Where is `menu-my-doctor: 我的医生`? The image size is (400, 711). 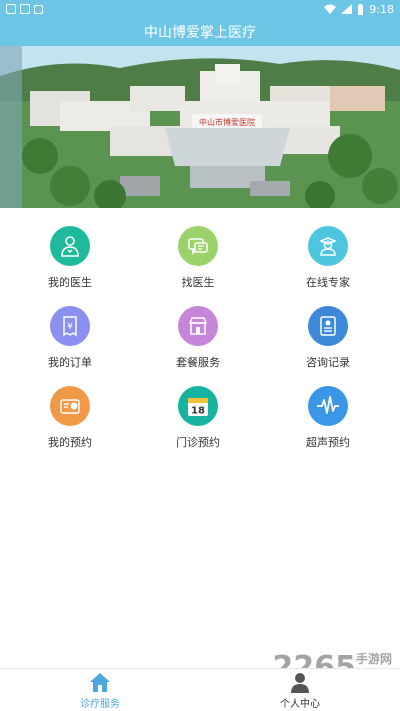
menu-my-doctor: 我的医生 is located at coordinates (70, 255).